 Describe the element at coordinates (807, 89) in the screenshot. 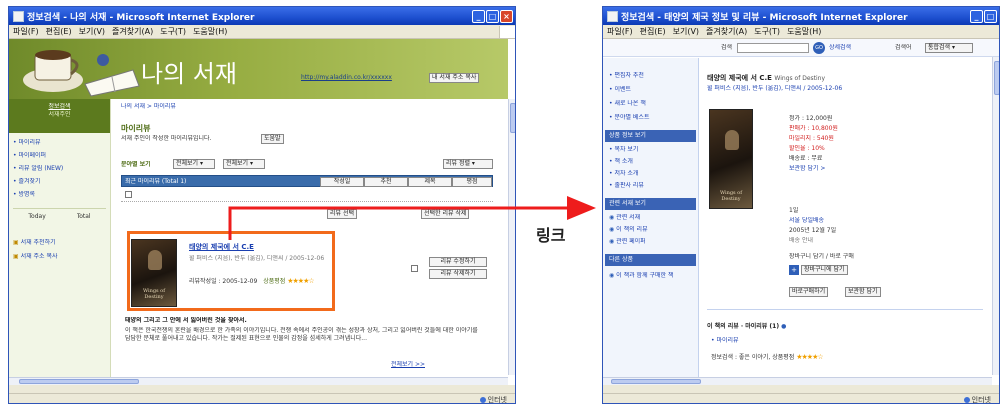

I see `book-authors: 윌 퍼비스 (지음), 반두 (옮김), 디앤씨 / 2005-12-06` at that location.